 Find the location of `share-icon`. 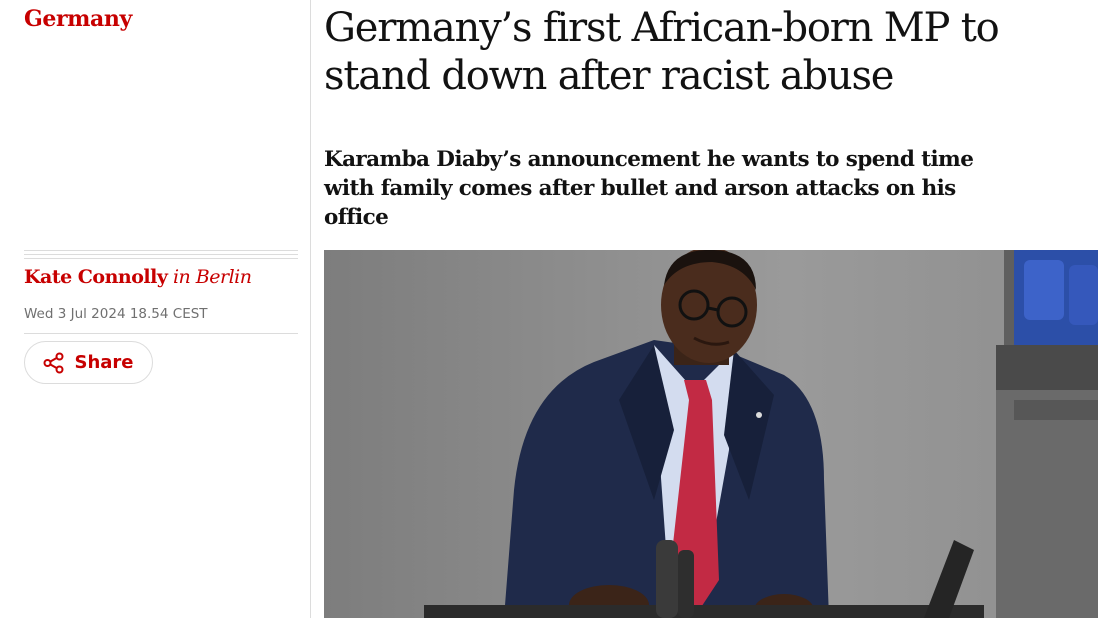

share-icon is located at coordinates (54, 363).